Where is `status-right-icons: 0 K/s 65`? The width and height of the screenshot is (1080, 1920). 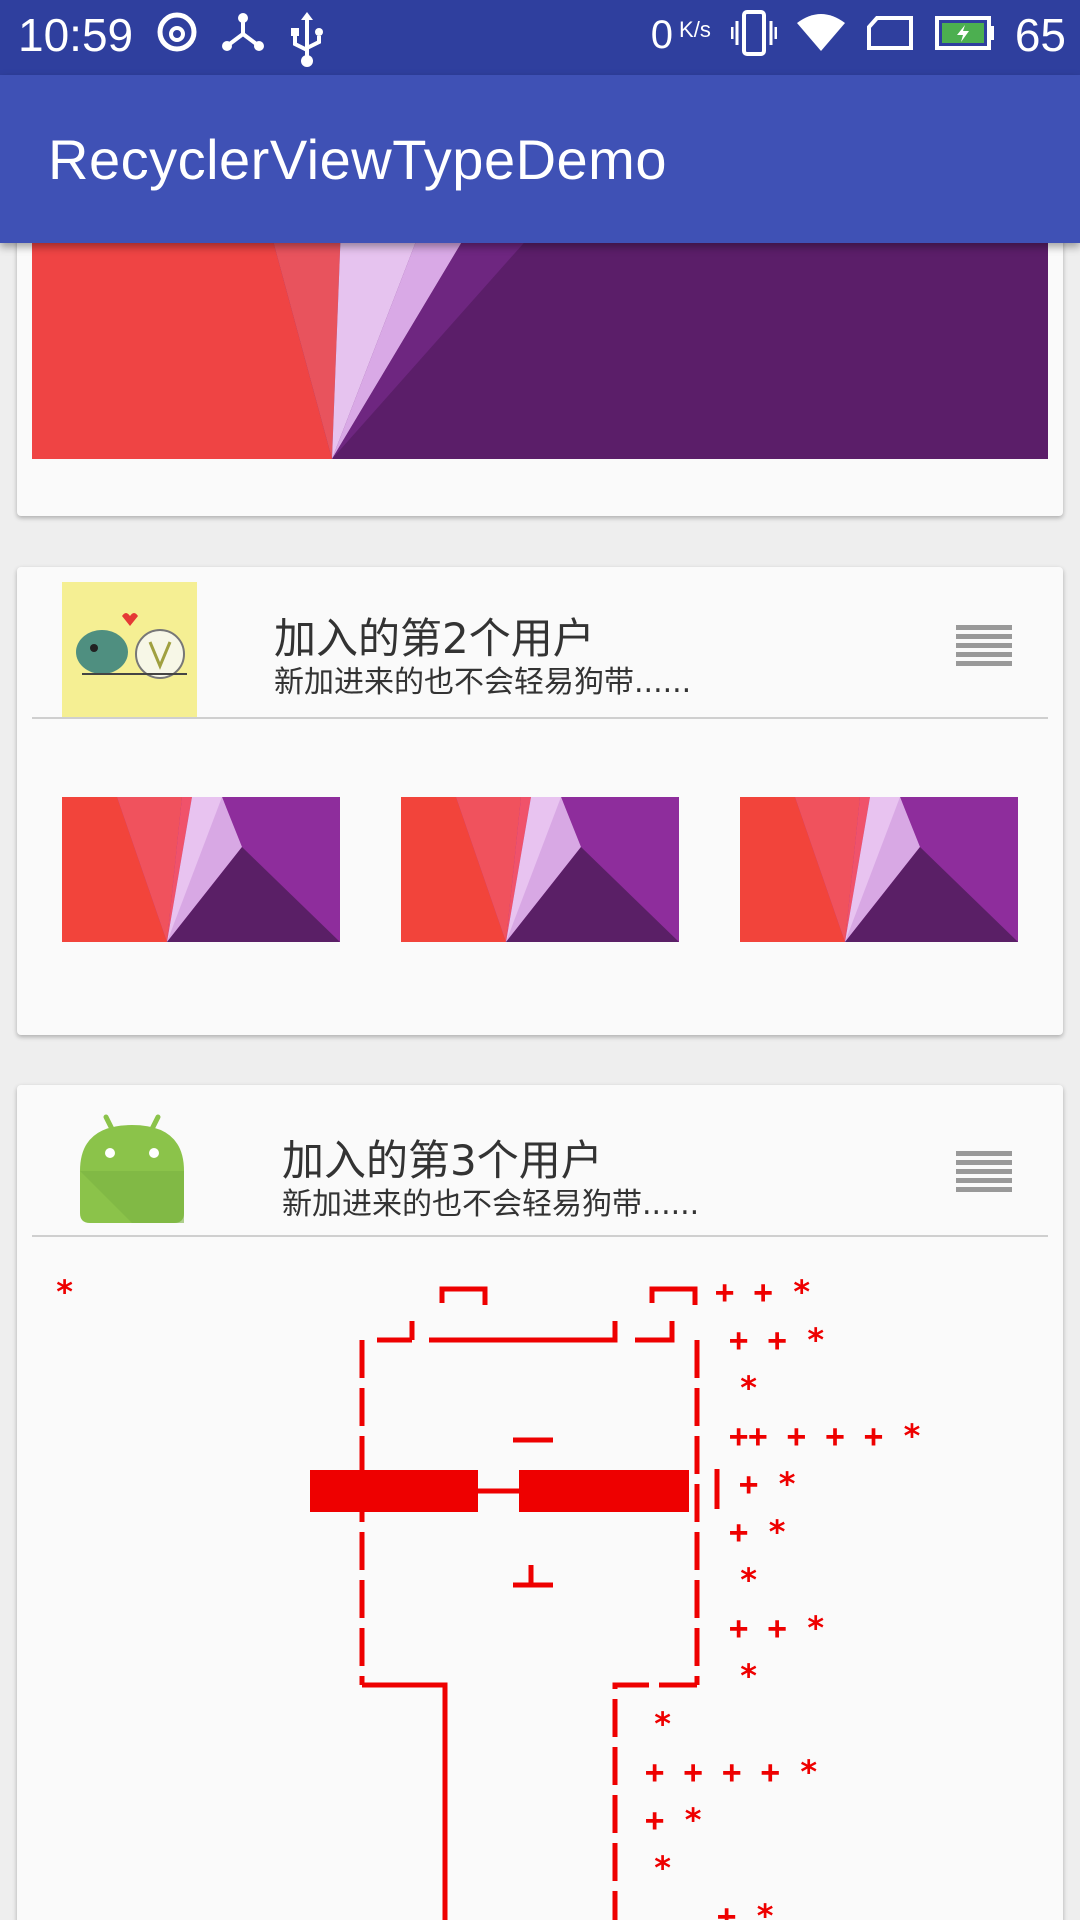
status-right-icons: 0 K/s 65 is located at coordinates (858, 35).